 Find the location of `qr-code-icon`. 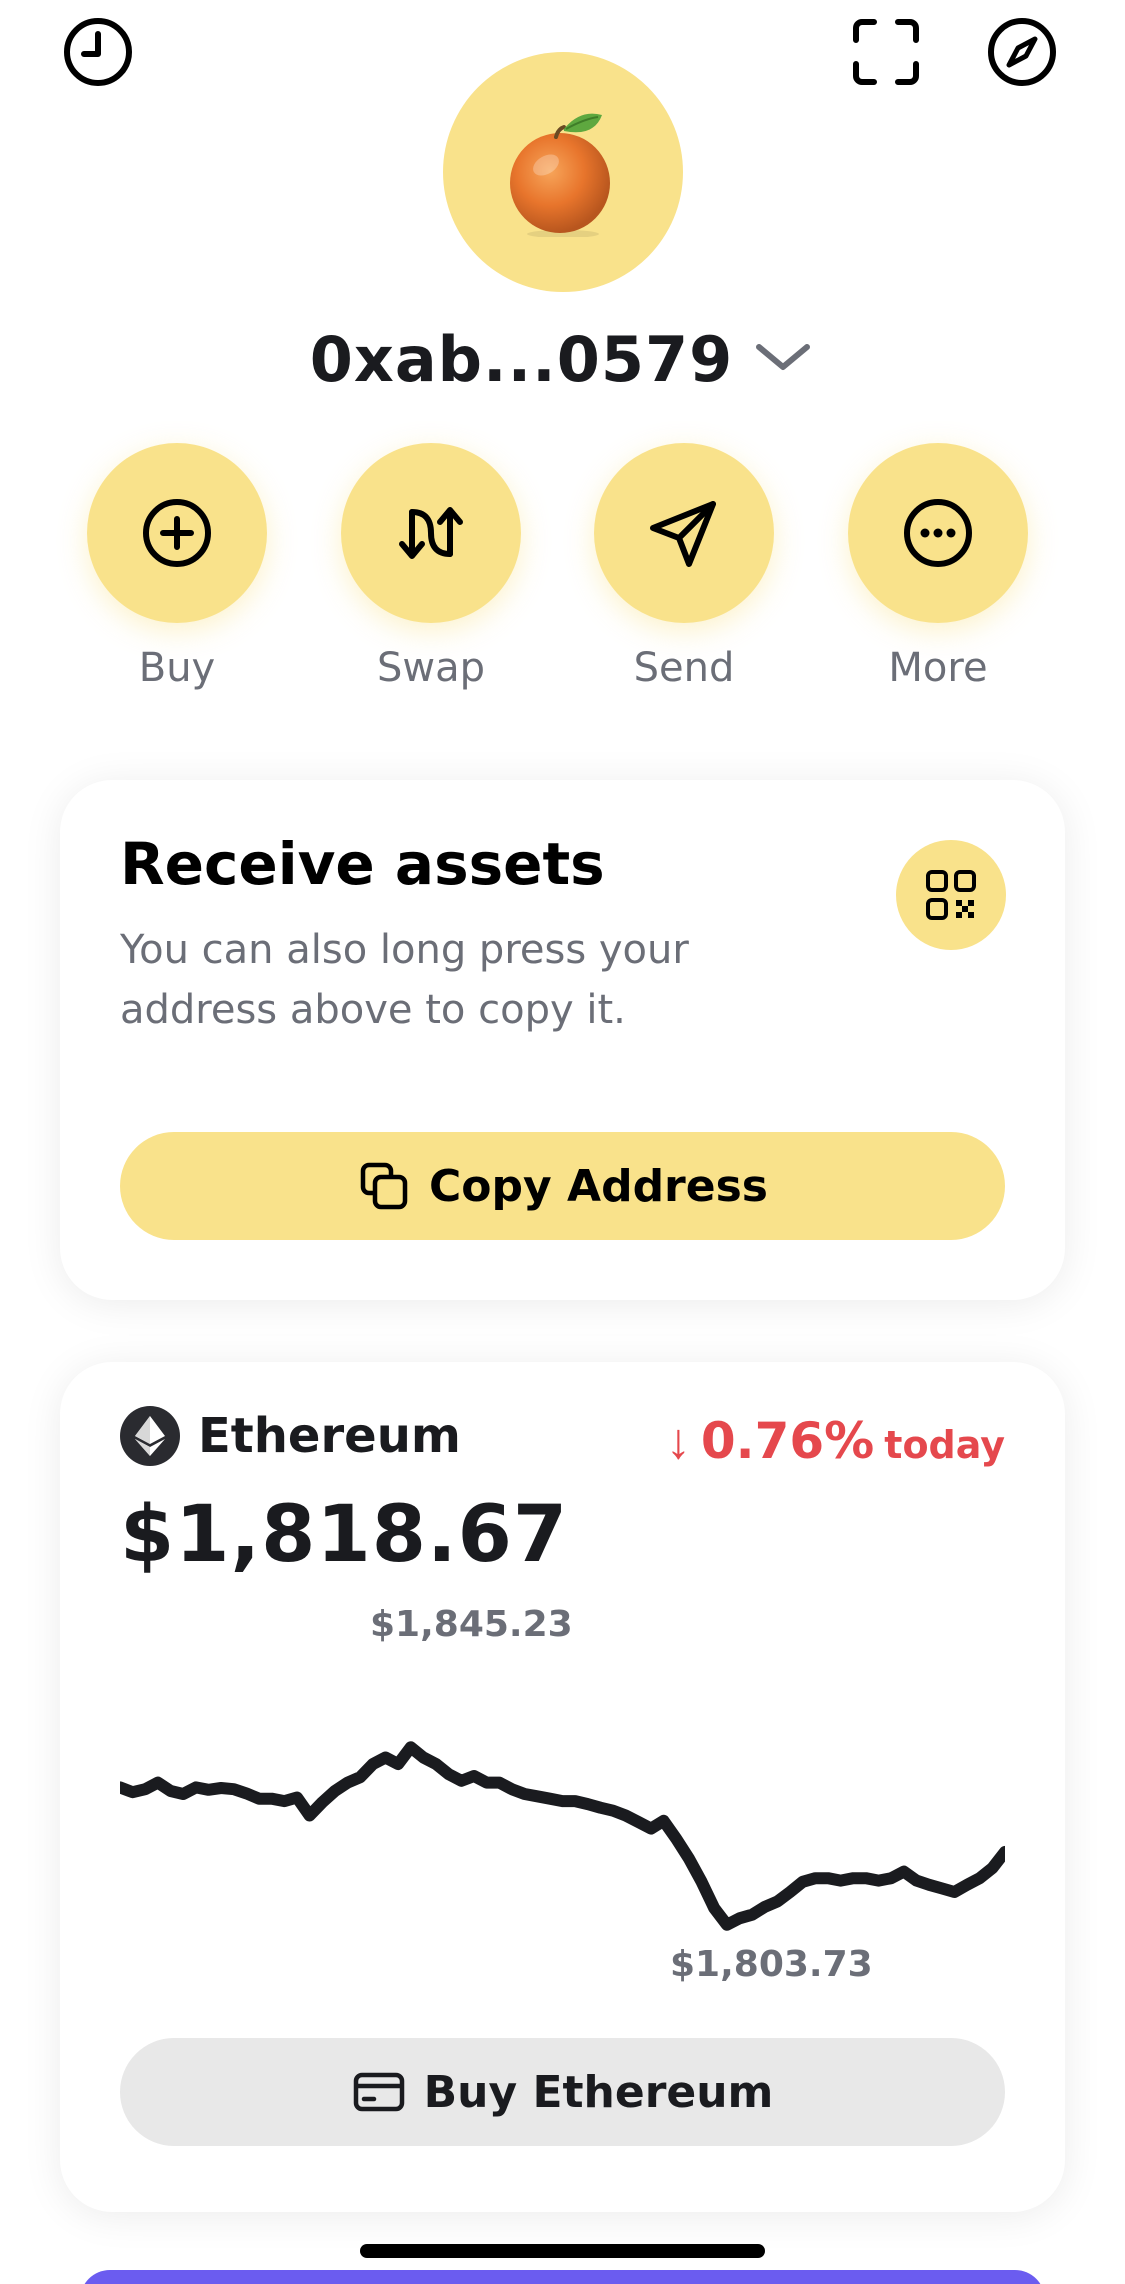

qr-code-icon is located at coordinates (951, 895).